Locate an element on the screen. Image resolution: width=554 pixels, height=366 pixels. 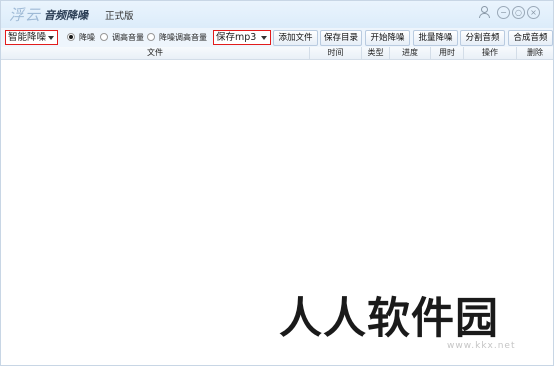
app-title: 音频降噪 is located at coordinates (66, 15).